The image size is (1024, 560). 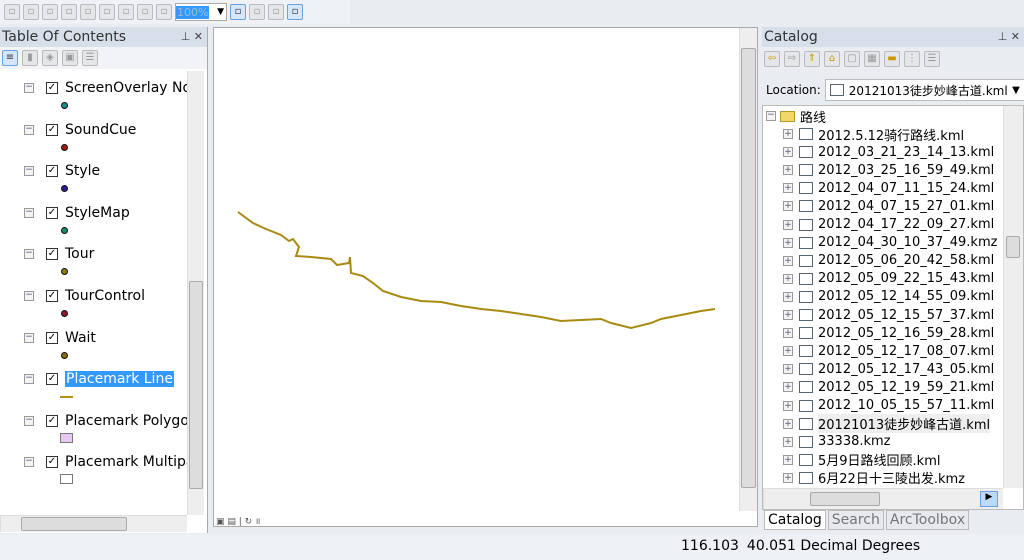 I want to click on data-driven-pages-icon: ▫, so click(x=295, y=12).